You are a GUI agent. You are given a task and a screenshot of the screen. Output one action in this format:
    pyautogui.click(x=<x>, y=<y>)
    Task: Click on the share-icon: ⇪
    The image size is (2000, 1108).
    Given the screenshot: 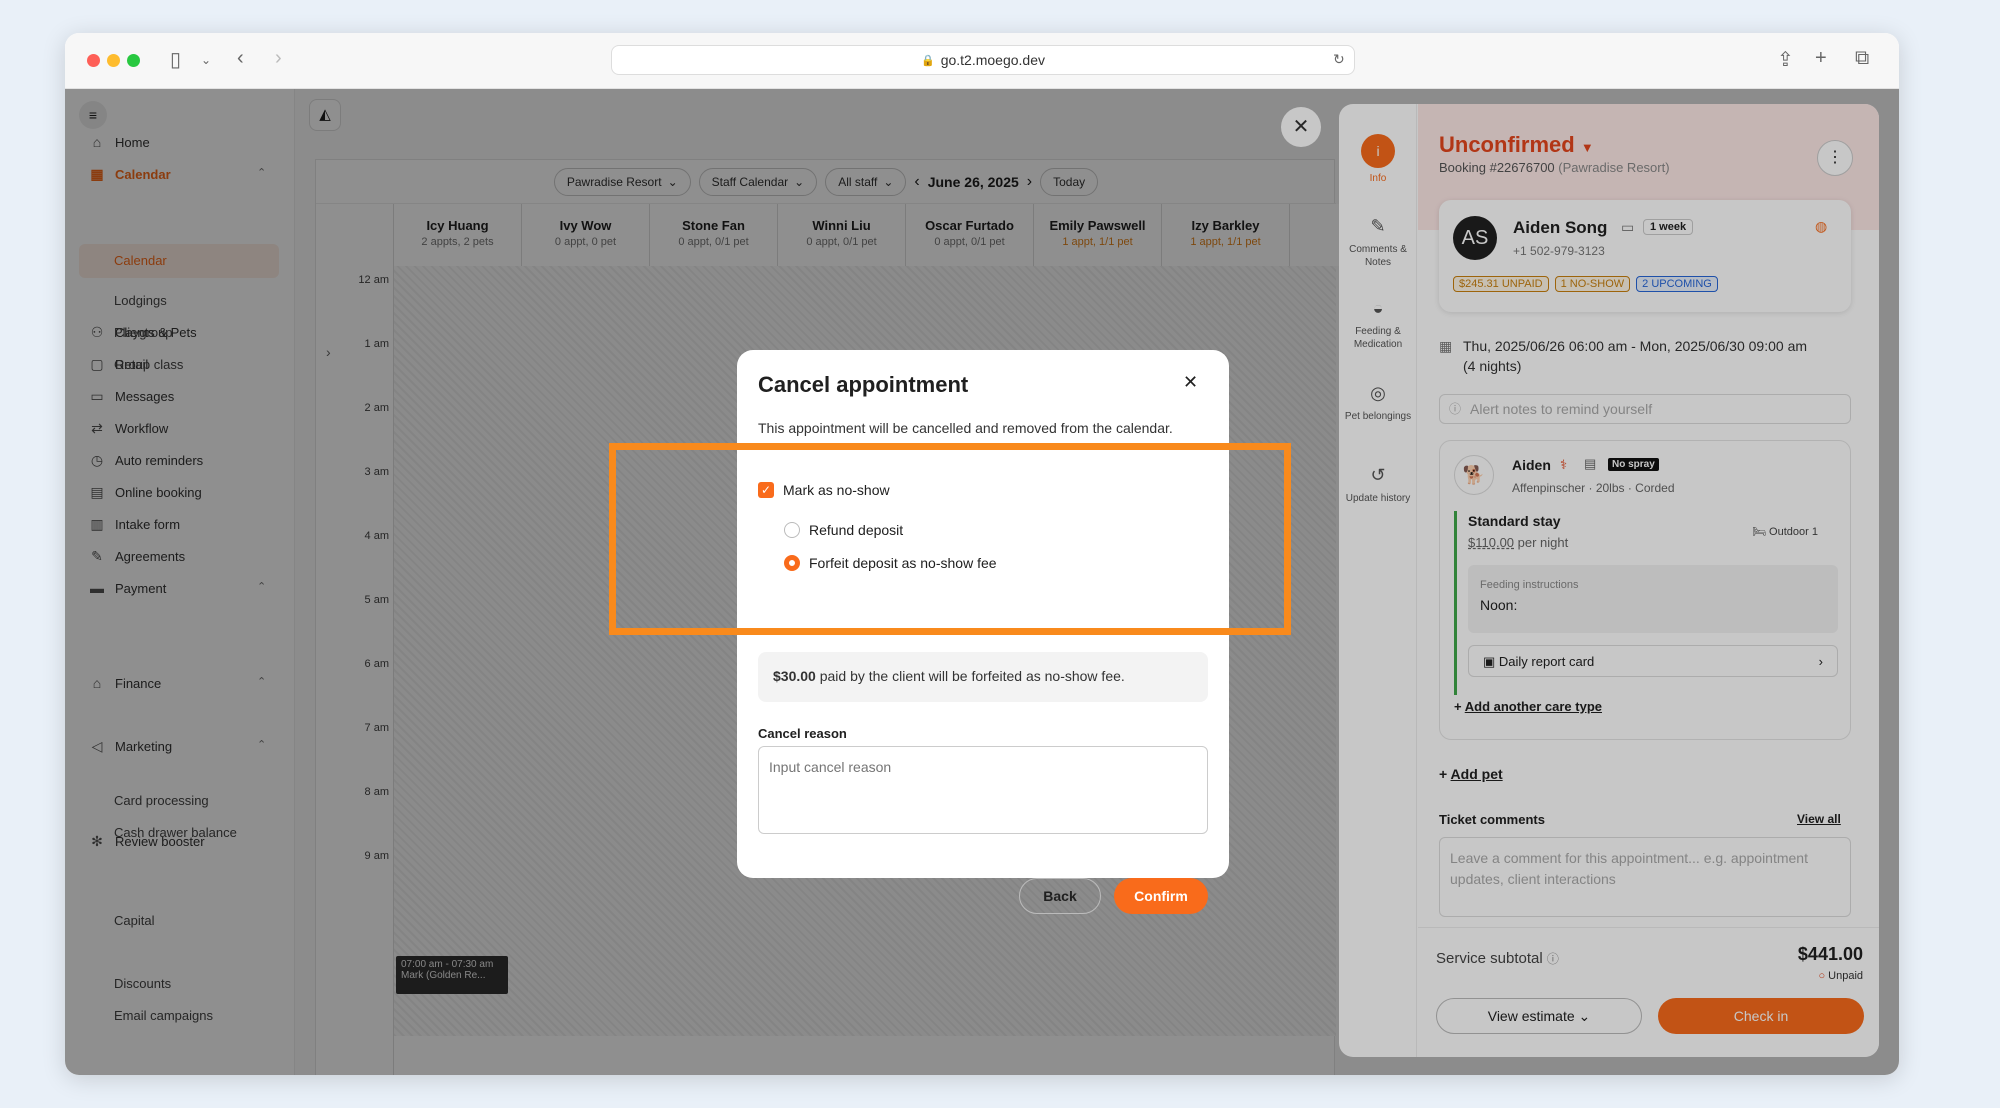 What is the action you would take?
    pyautogui.click(x=1785, y=59)
    